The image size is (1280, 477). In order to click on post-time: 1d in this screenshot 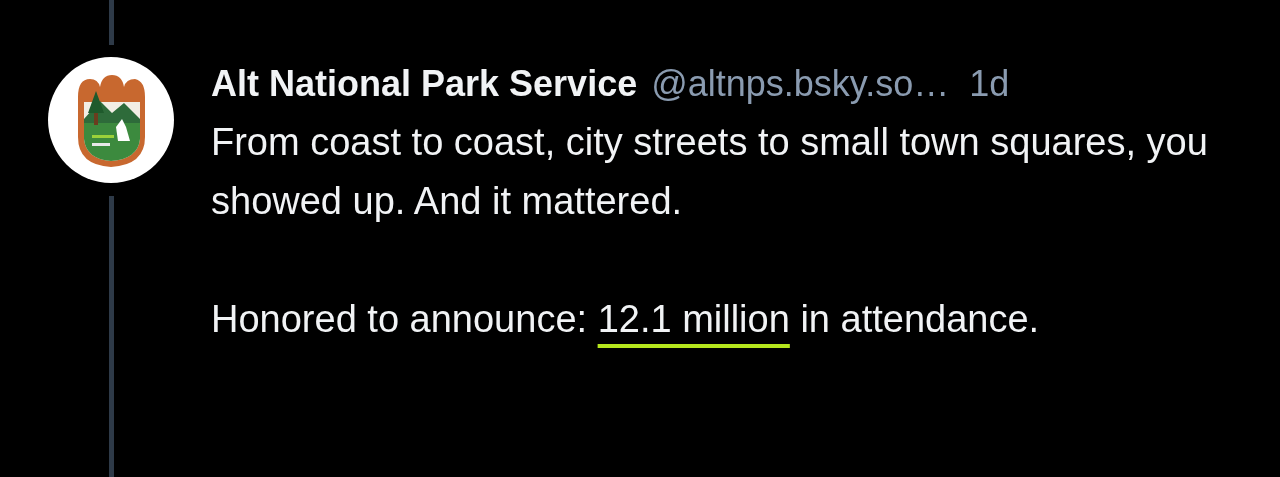, I will do `click(989, 84)`.